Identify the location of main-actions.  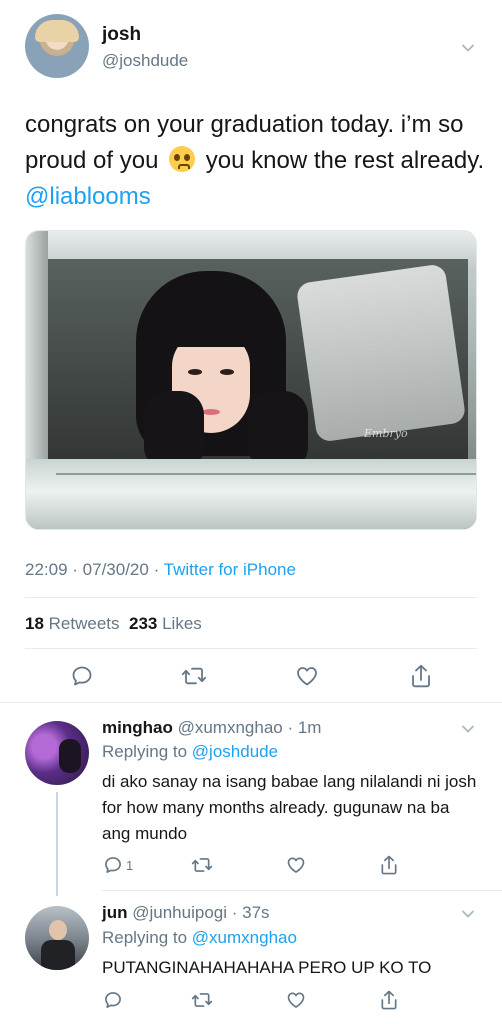
(251, 677).